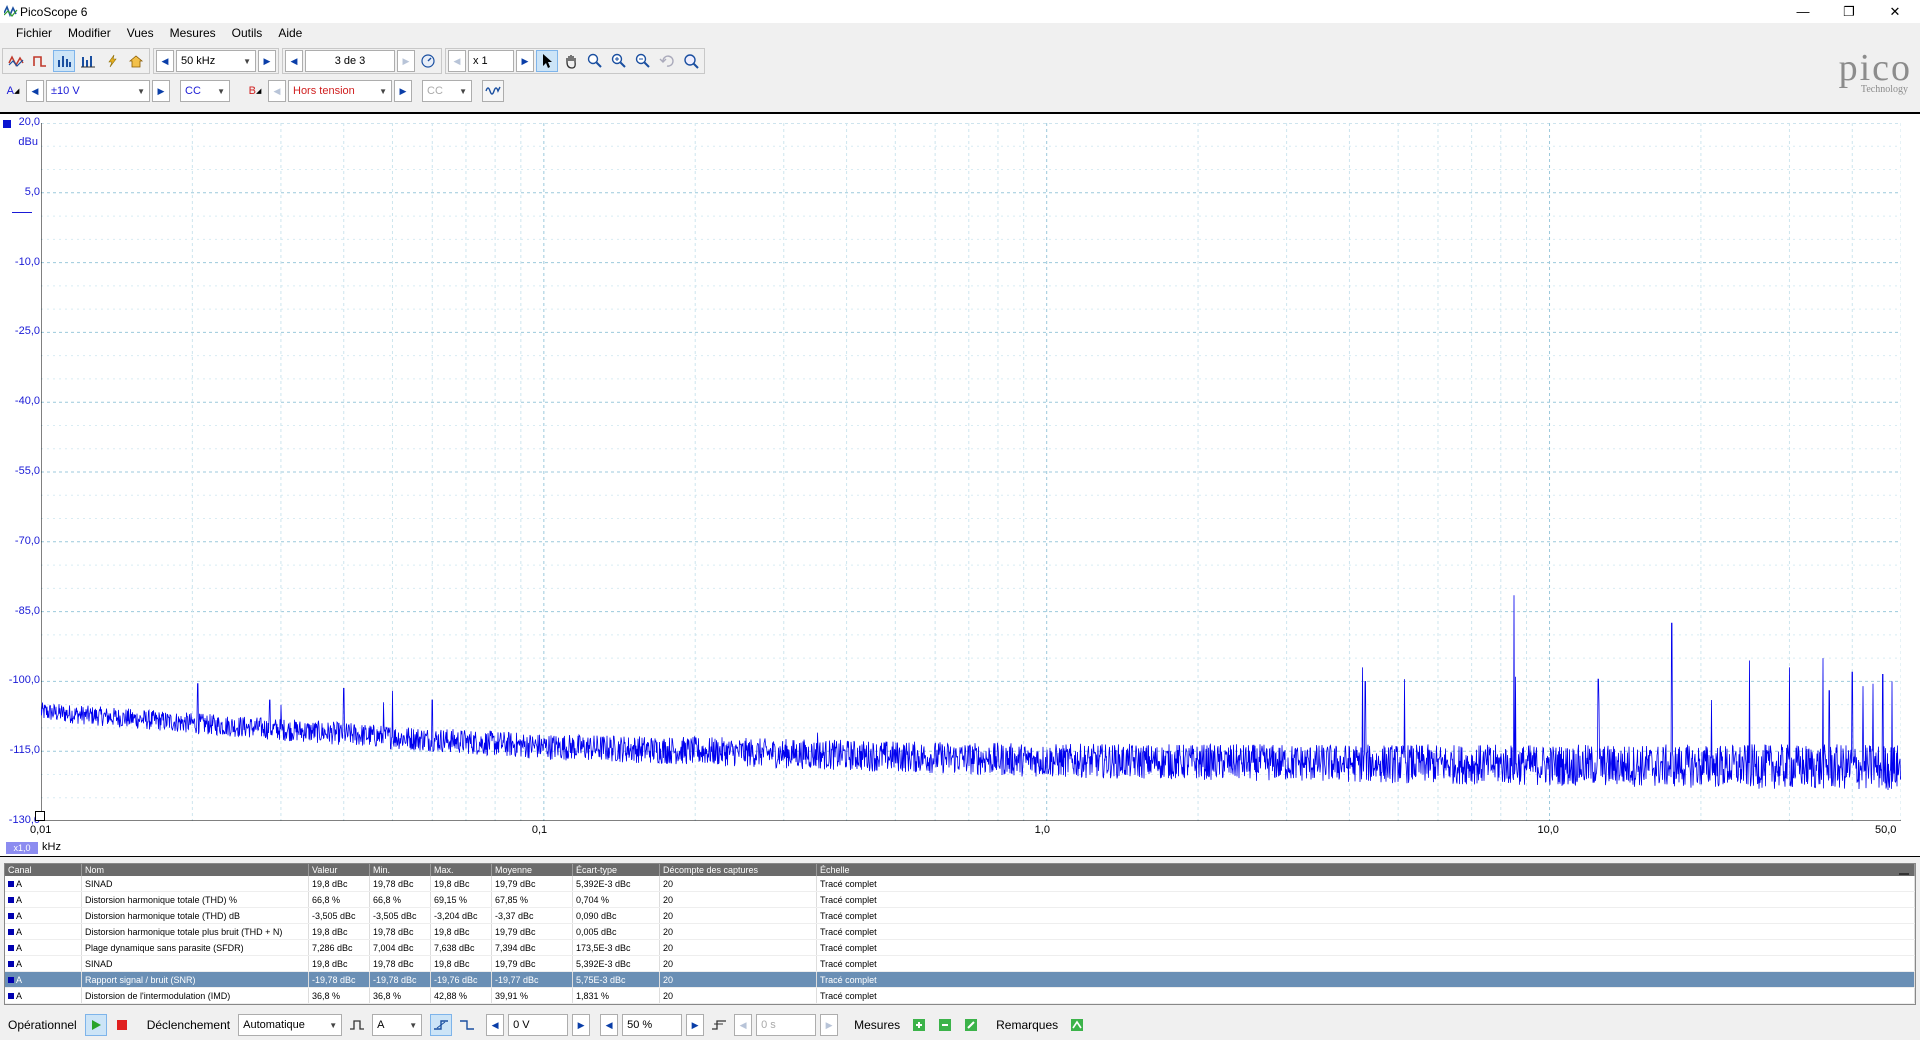 The image size is (1920, 1040). Describe the element at coordinates (43, 870) in the screenshot. I see `col-canal: Canal` at that location.